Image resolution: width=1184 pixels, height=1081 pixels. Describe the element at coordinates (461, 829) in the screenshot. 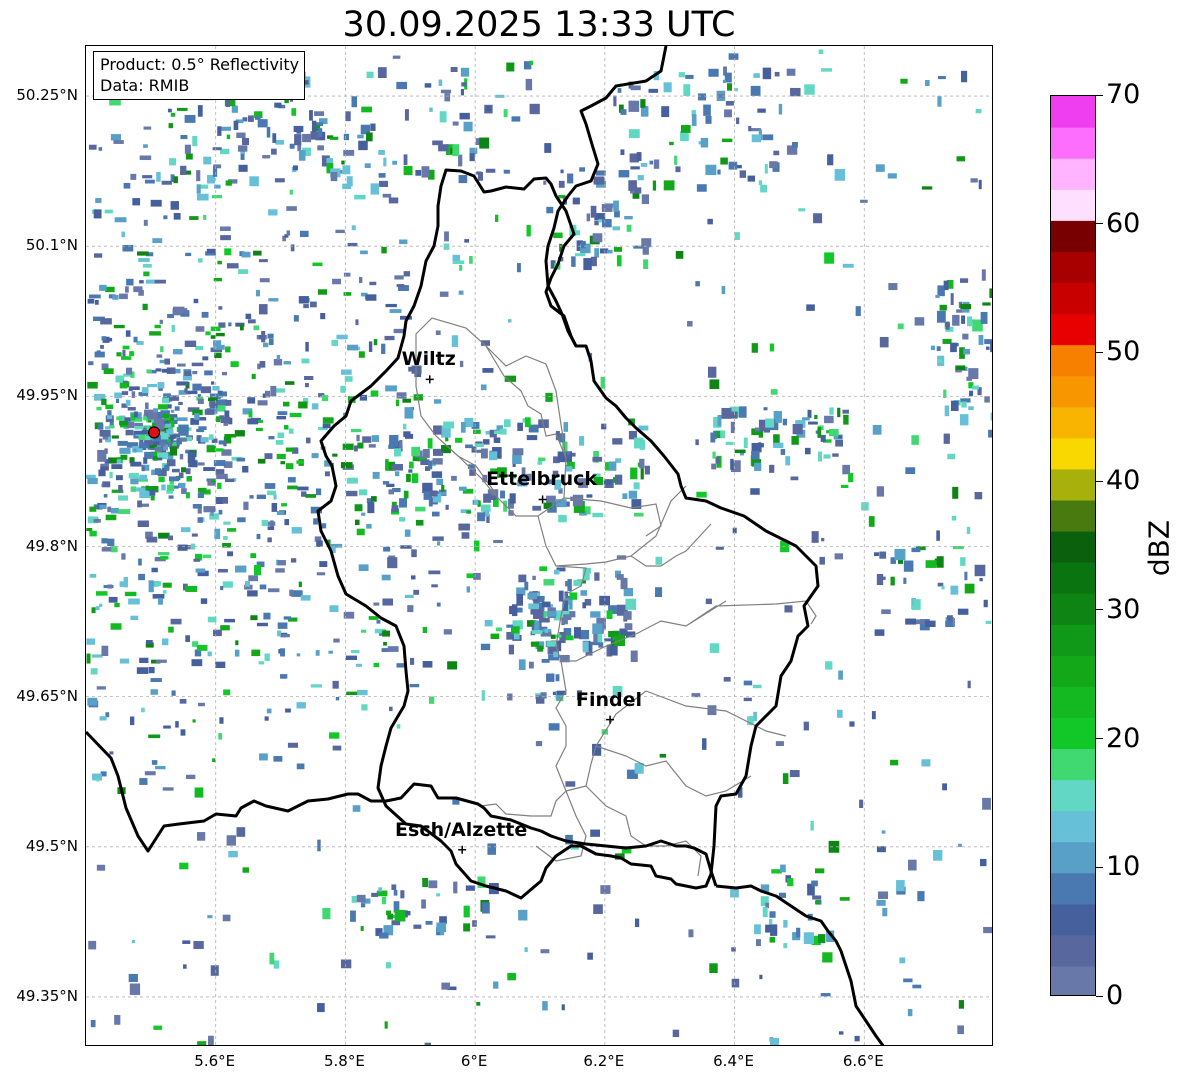

I see `city-label: Esch/Alzette` at that location.